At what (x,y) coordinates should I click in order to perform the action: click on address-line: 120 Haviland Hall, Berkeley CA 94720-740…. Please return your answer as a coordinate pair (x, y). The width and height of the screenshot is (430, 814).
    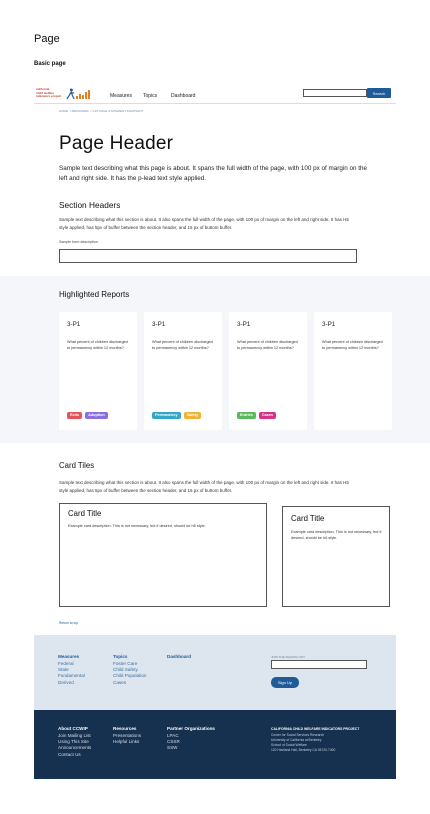
    Looking at the image, I should click on (303, 750).